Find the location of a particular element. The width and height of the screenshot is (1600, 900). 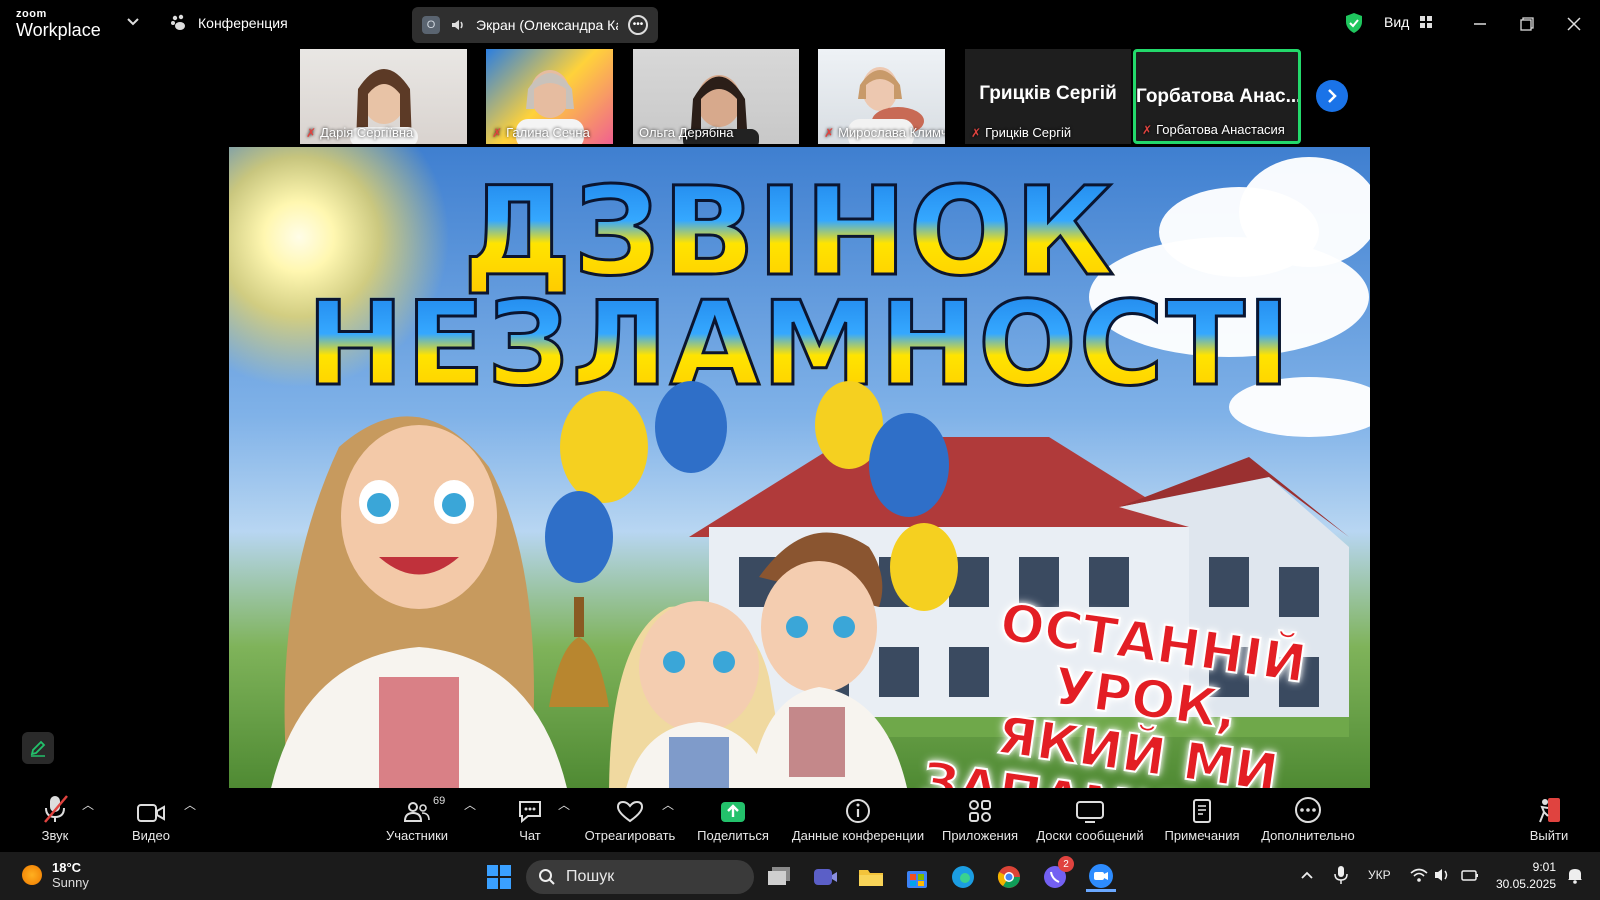

microphone-icon is located at coordinates (1341, 875).